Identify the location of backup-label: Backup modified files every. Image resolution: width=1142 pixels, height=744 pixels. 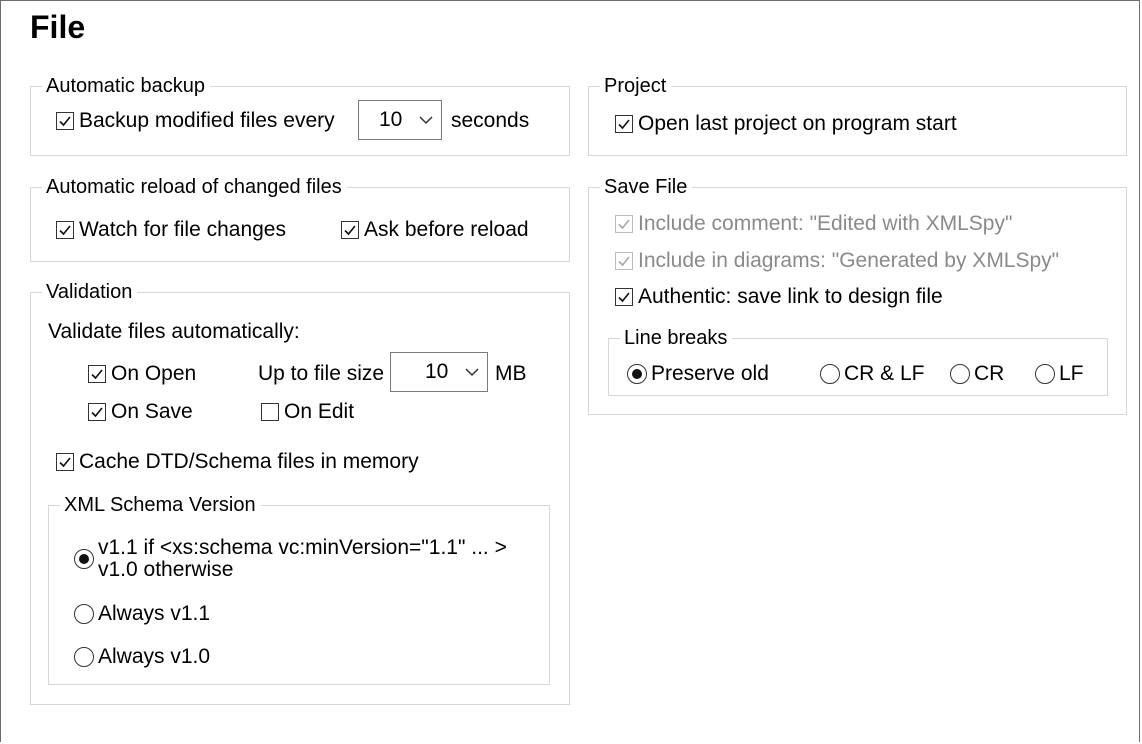
(207, 120).